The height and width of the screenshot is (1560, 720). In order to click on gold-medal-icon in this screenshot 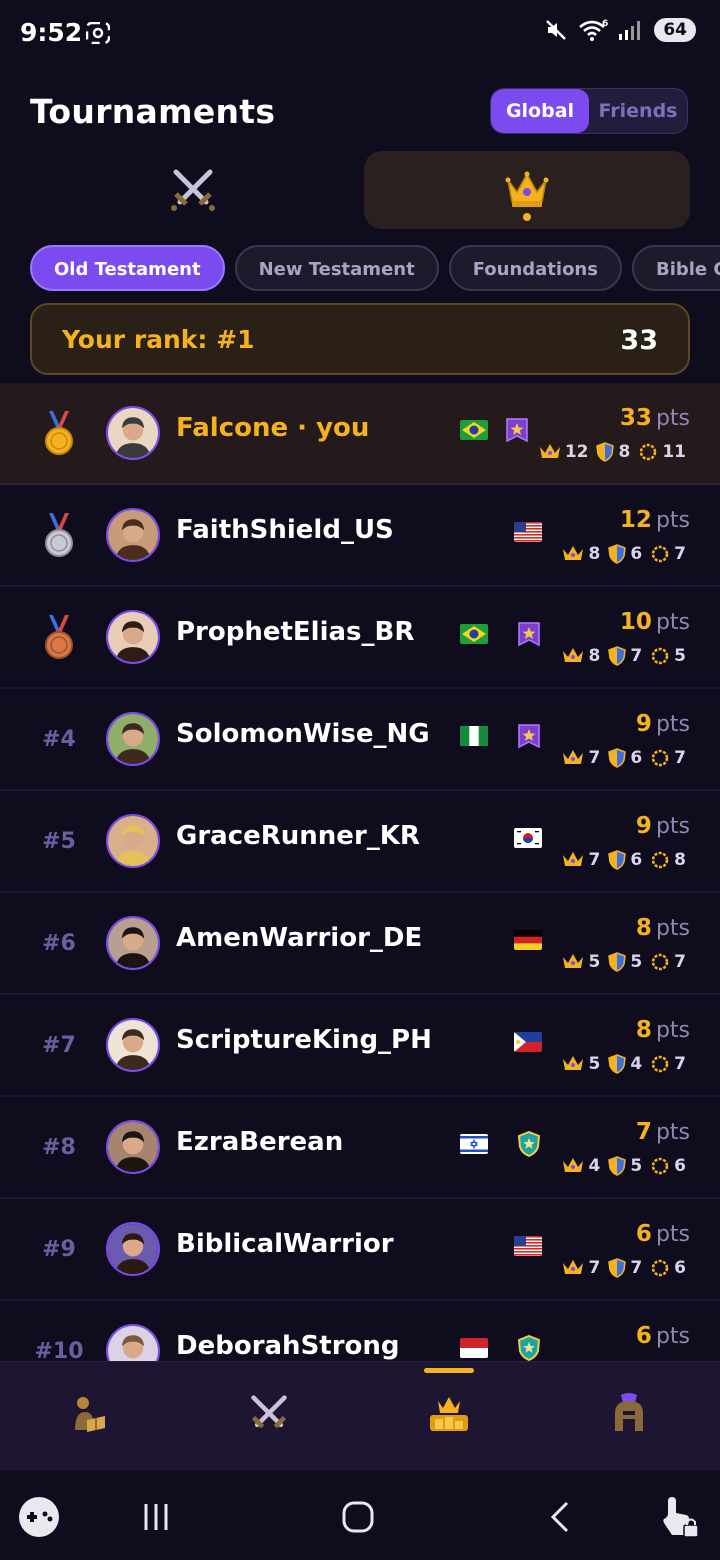, I will do `click(59, 433)`.